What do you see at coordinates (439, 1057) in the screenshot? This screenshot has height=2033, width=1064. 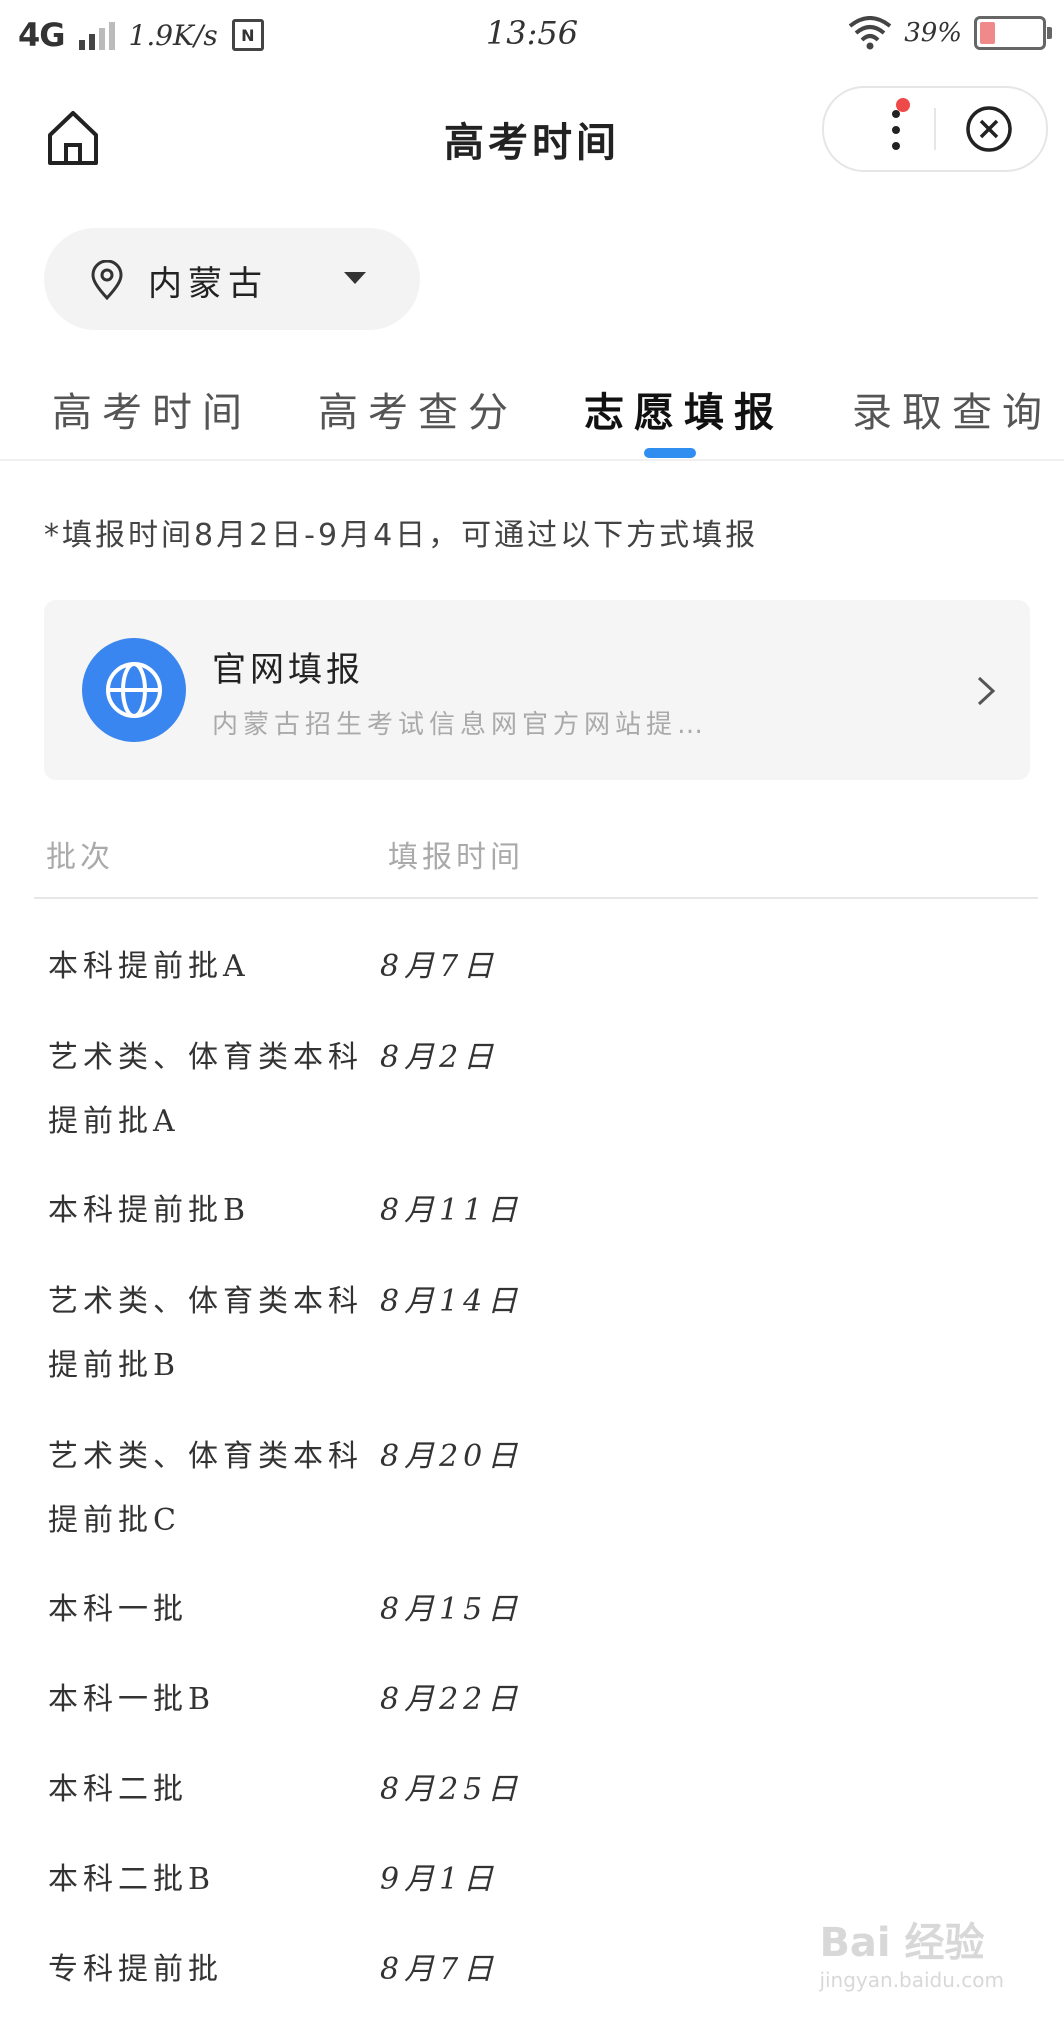 I see `date-cell: 8月2日` at bounding box center [439, 1057].